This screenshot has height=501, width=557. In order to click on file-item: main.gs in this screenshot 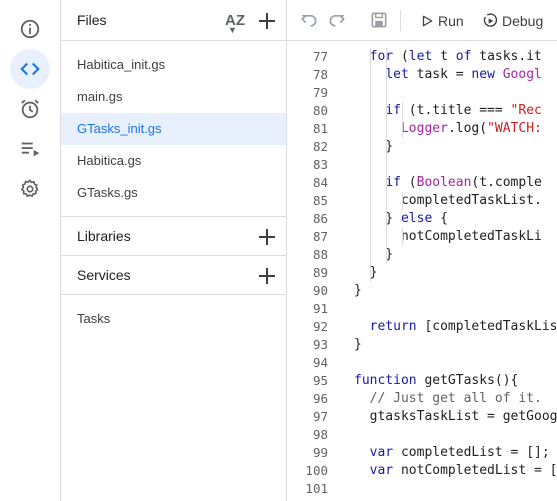, I will do `click(173, 97)`.